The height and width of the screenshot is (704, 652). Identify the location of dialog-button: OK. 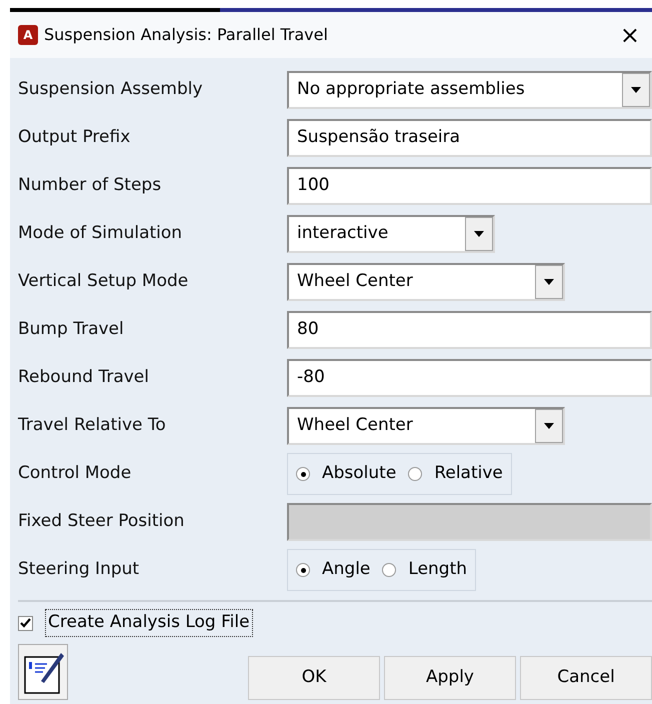
(314, 678).